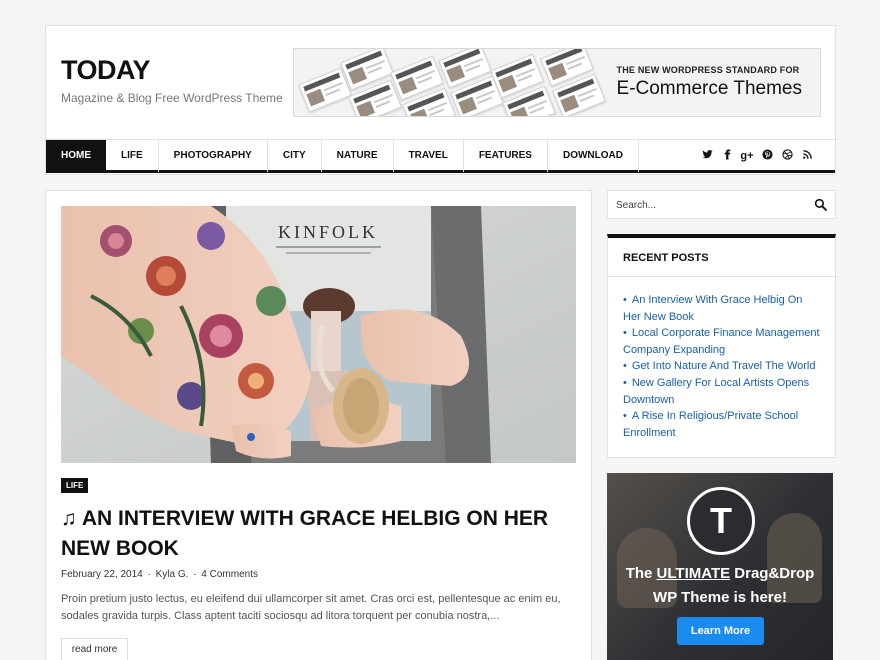 This screenshot has height=660, width=880. I want to click on search-input, so click(708, 205).